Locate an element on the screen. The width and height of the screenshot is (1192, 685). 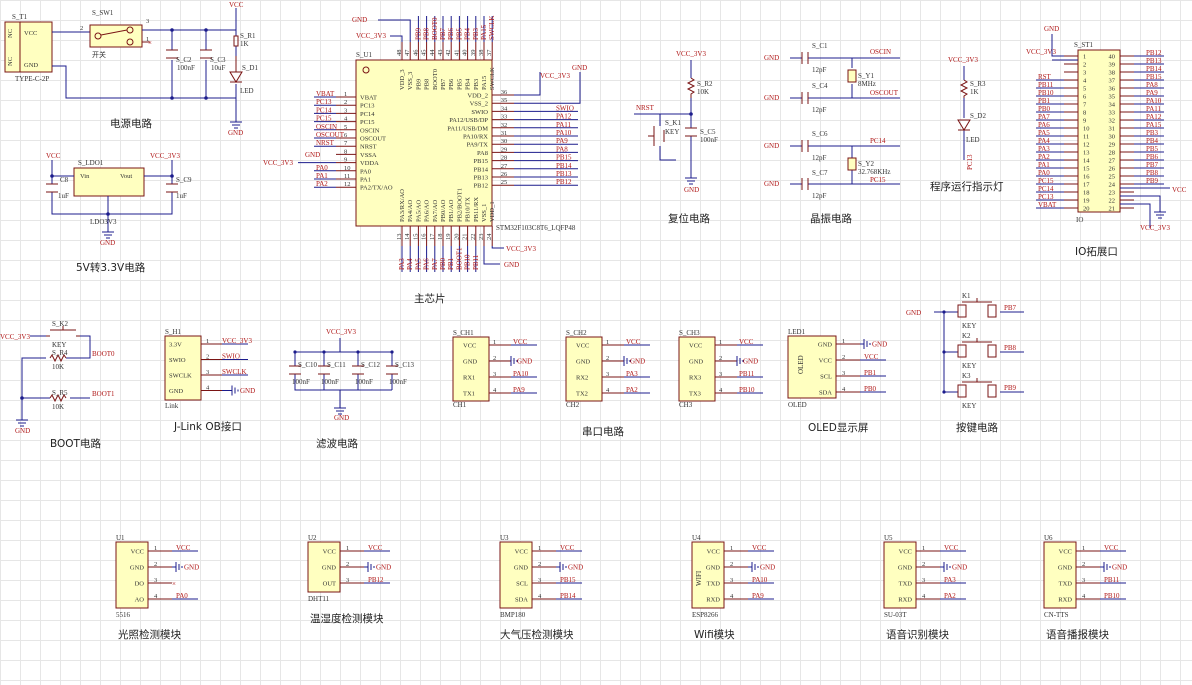
module-part: BMP180 is located at coordinates (513, 615).